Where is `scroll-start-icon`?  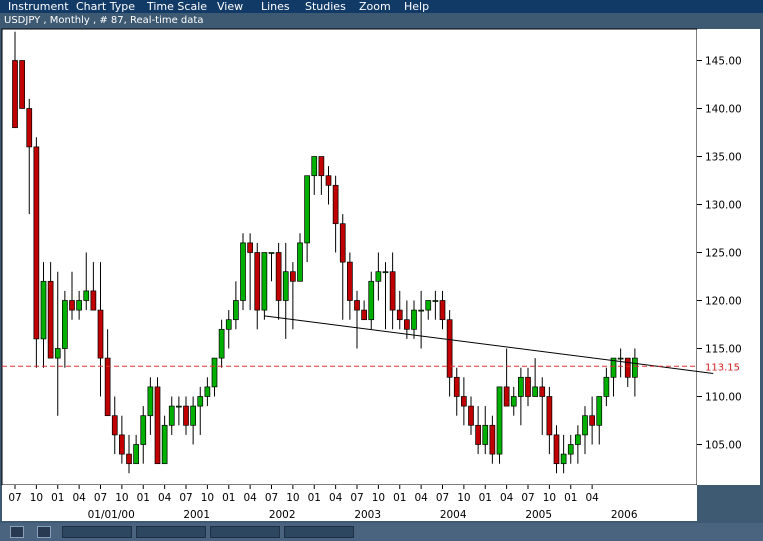 scroll-start-icon is located at coordinates (17, 532).